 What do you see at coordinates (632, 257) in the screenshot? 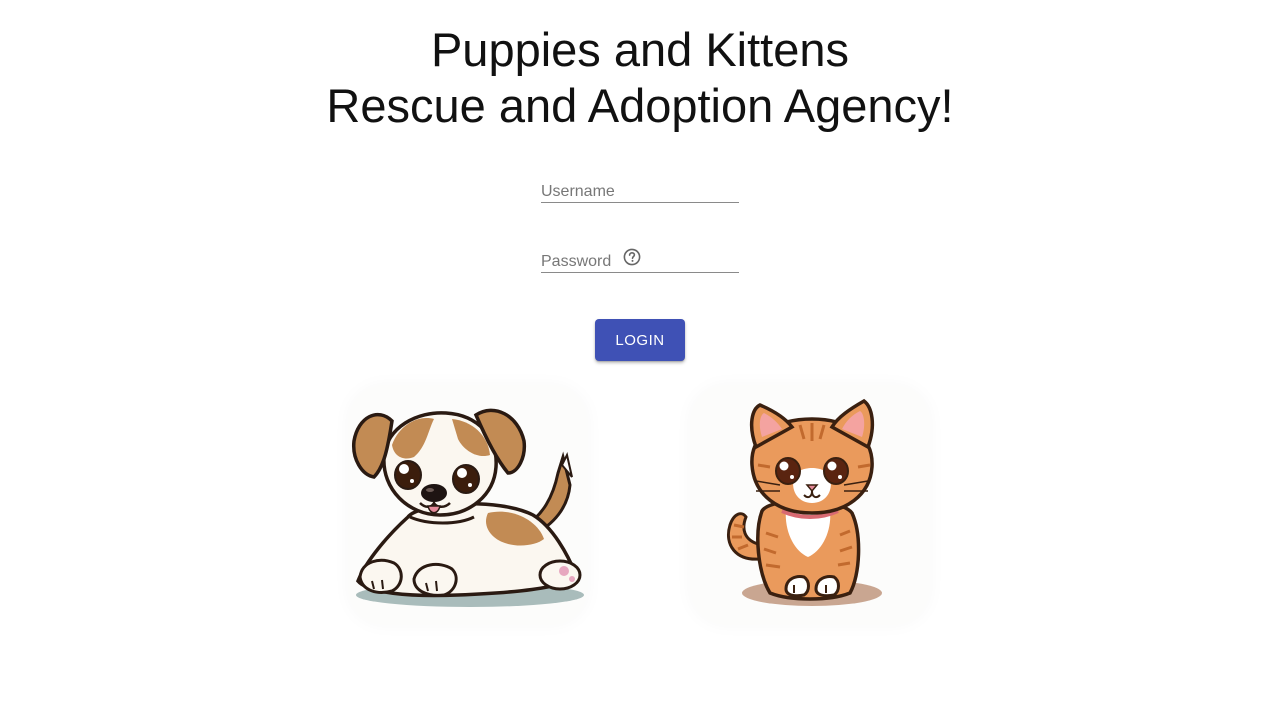
I see `help-circle-icon` at bounding box center [632, 257].